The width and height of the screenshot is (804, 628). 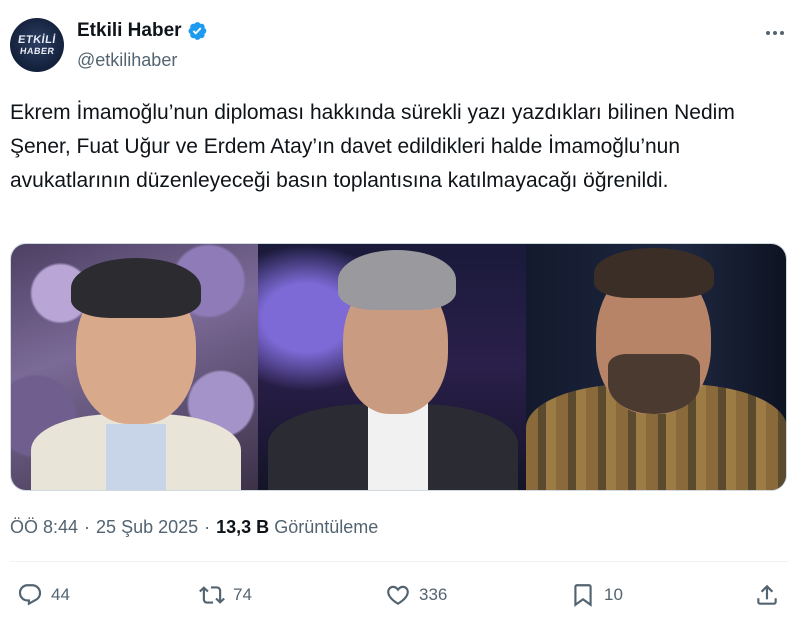 What do you see at coordinates (399, 561) in the screenshot?
I see `divider` at bounding box center [399, 561].